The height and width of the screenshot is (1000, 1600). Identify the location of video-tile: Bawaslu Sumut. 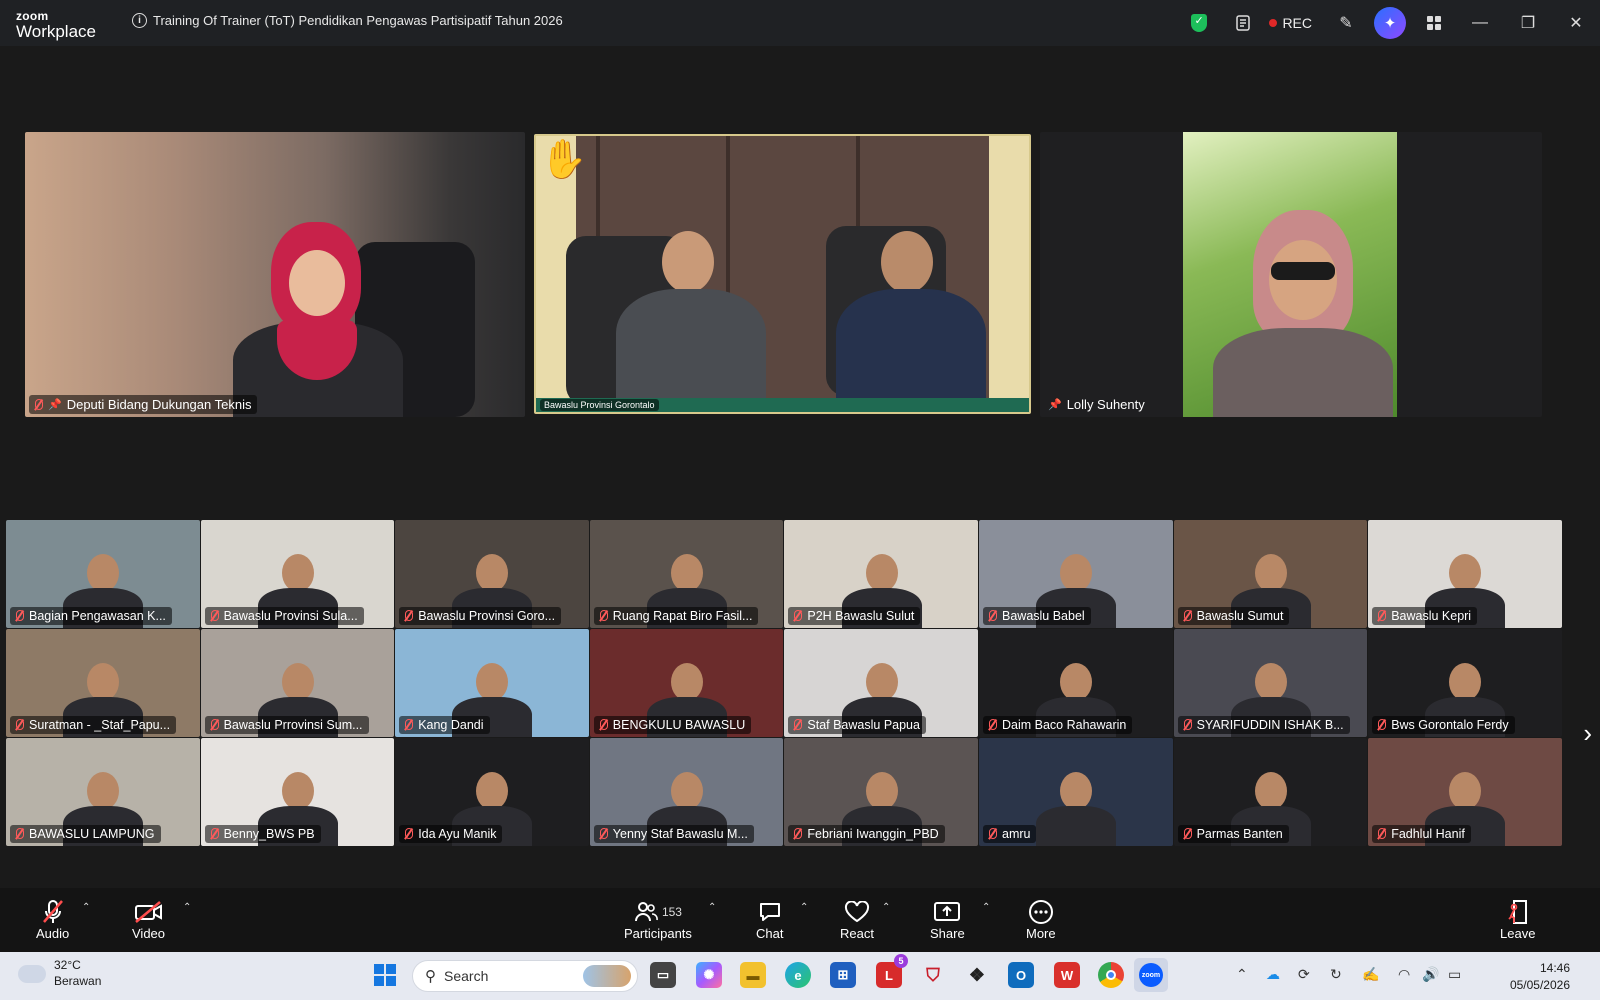
(1270, 574).